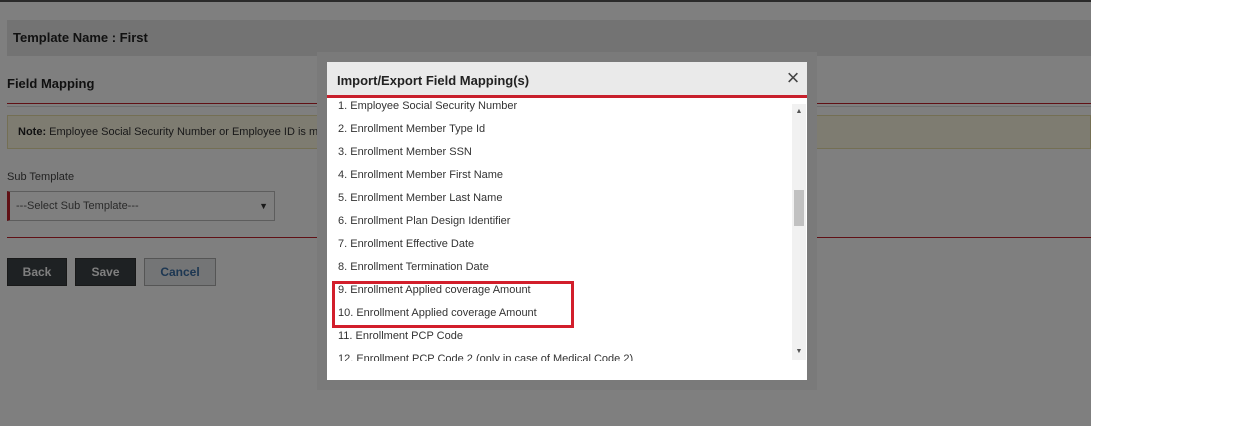 Image resolution: width=1253 pixels, height=426 pixels. What do you see at coordinates (793, 78) in the screenshot?
I see `close-icon: ×` at bounding box center [793, 78].